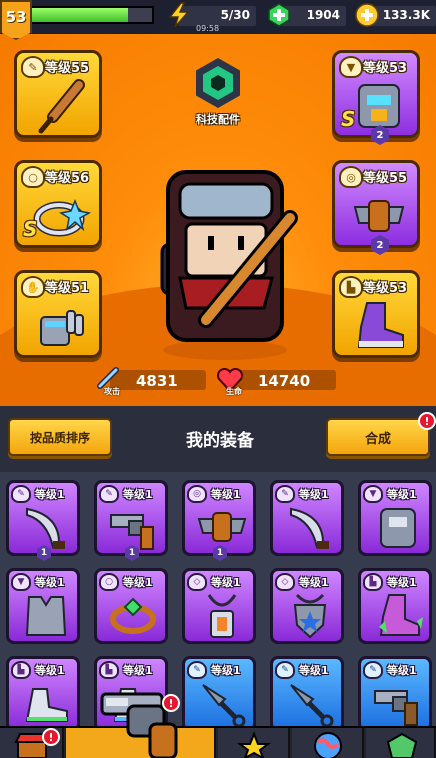  Describe the element at coordinates (222, 616) in the screenshot. I see `amulet-icon` at that location.